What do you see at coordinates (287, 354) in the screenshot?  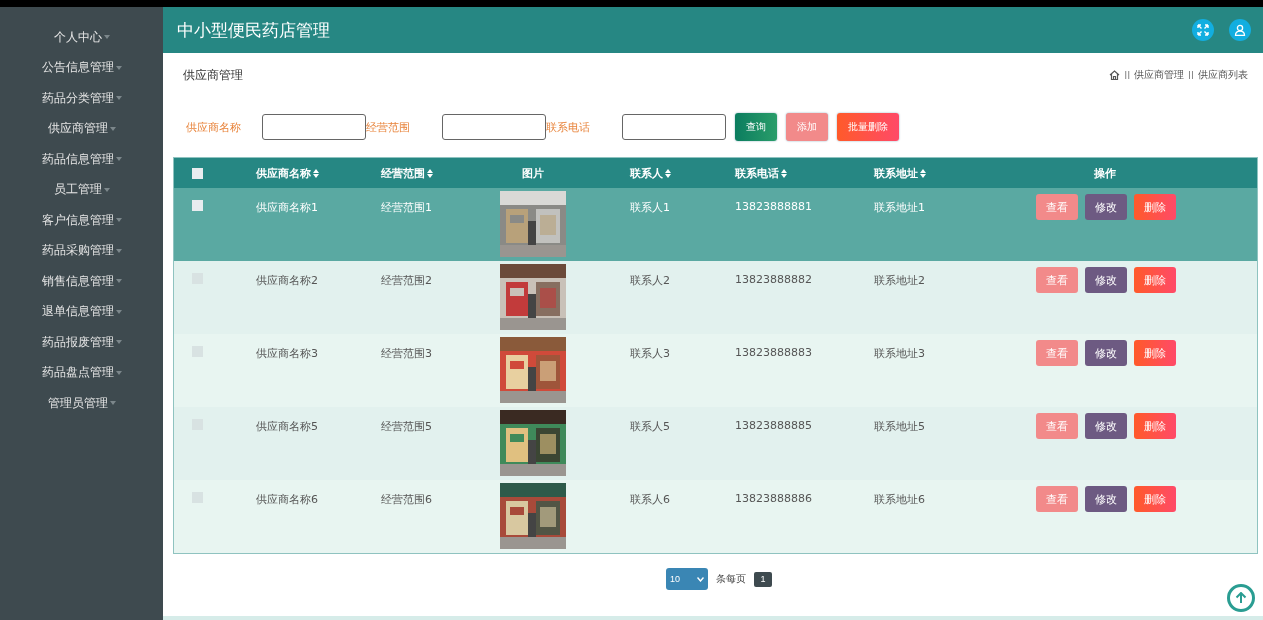 I see `table-cell-text: 供应商名称3` at bounding box center [287, 354].